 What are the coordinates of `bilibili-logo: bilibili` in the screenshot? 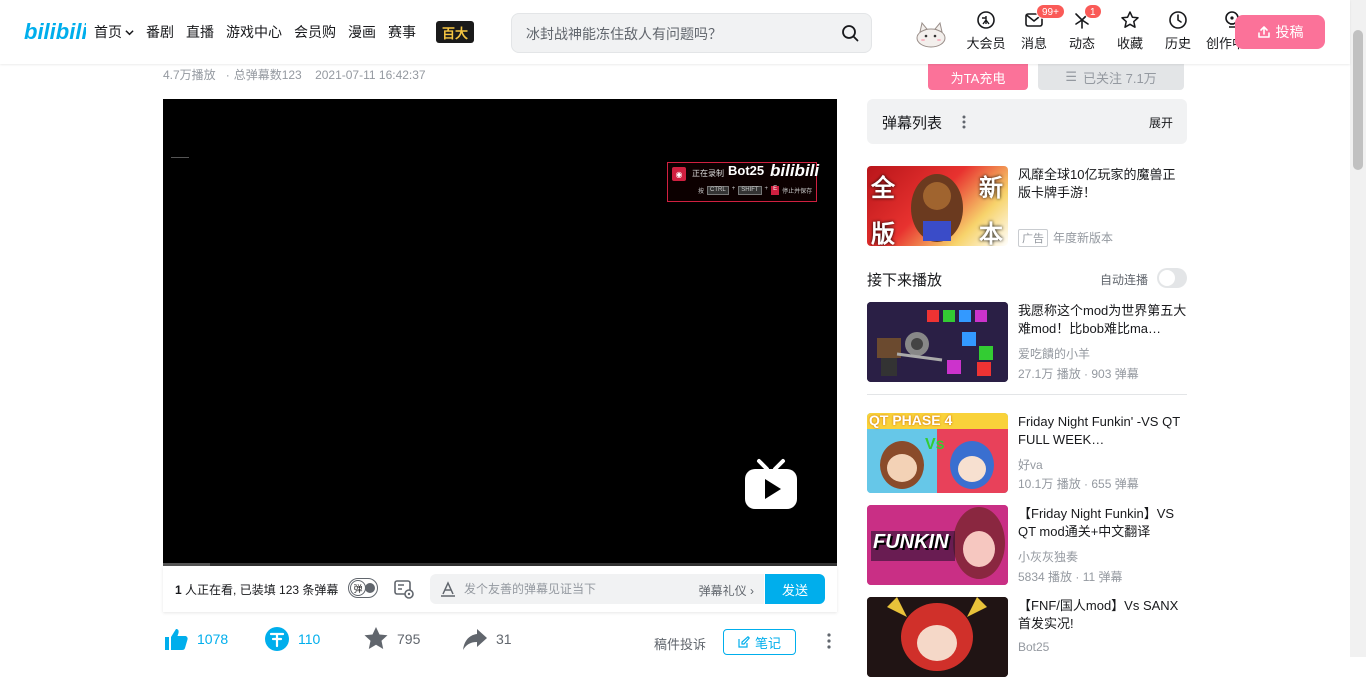 It's located at (55, 31).